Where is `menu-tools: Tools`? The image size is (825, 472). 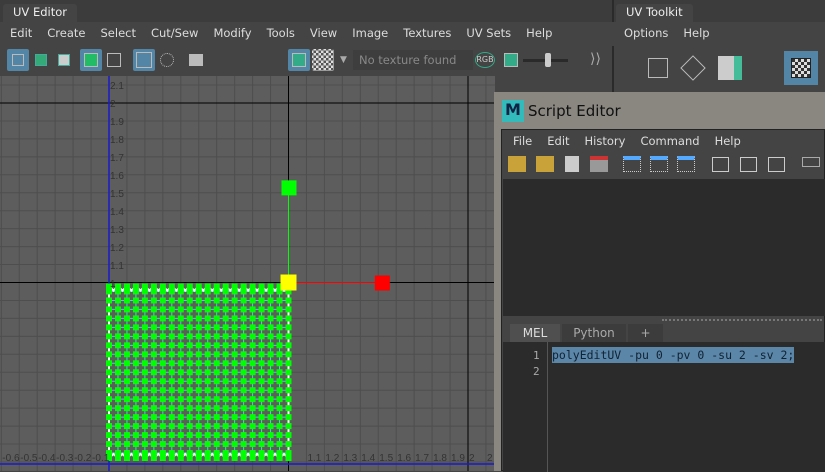
menu-tools: Tools is located at coordinates (281, 33).